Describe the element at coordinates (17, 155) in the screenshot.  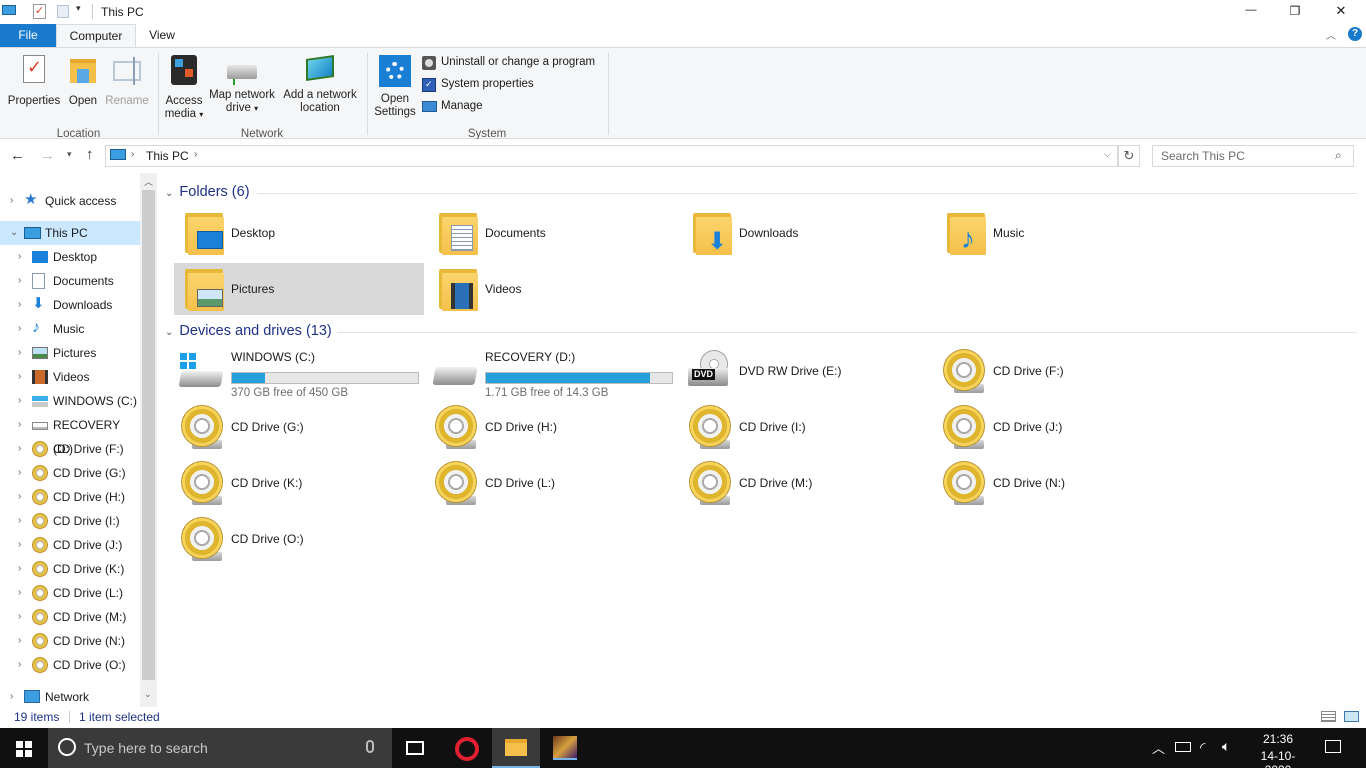
I see `back-button: ←` at that location.